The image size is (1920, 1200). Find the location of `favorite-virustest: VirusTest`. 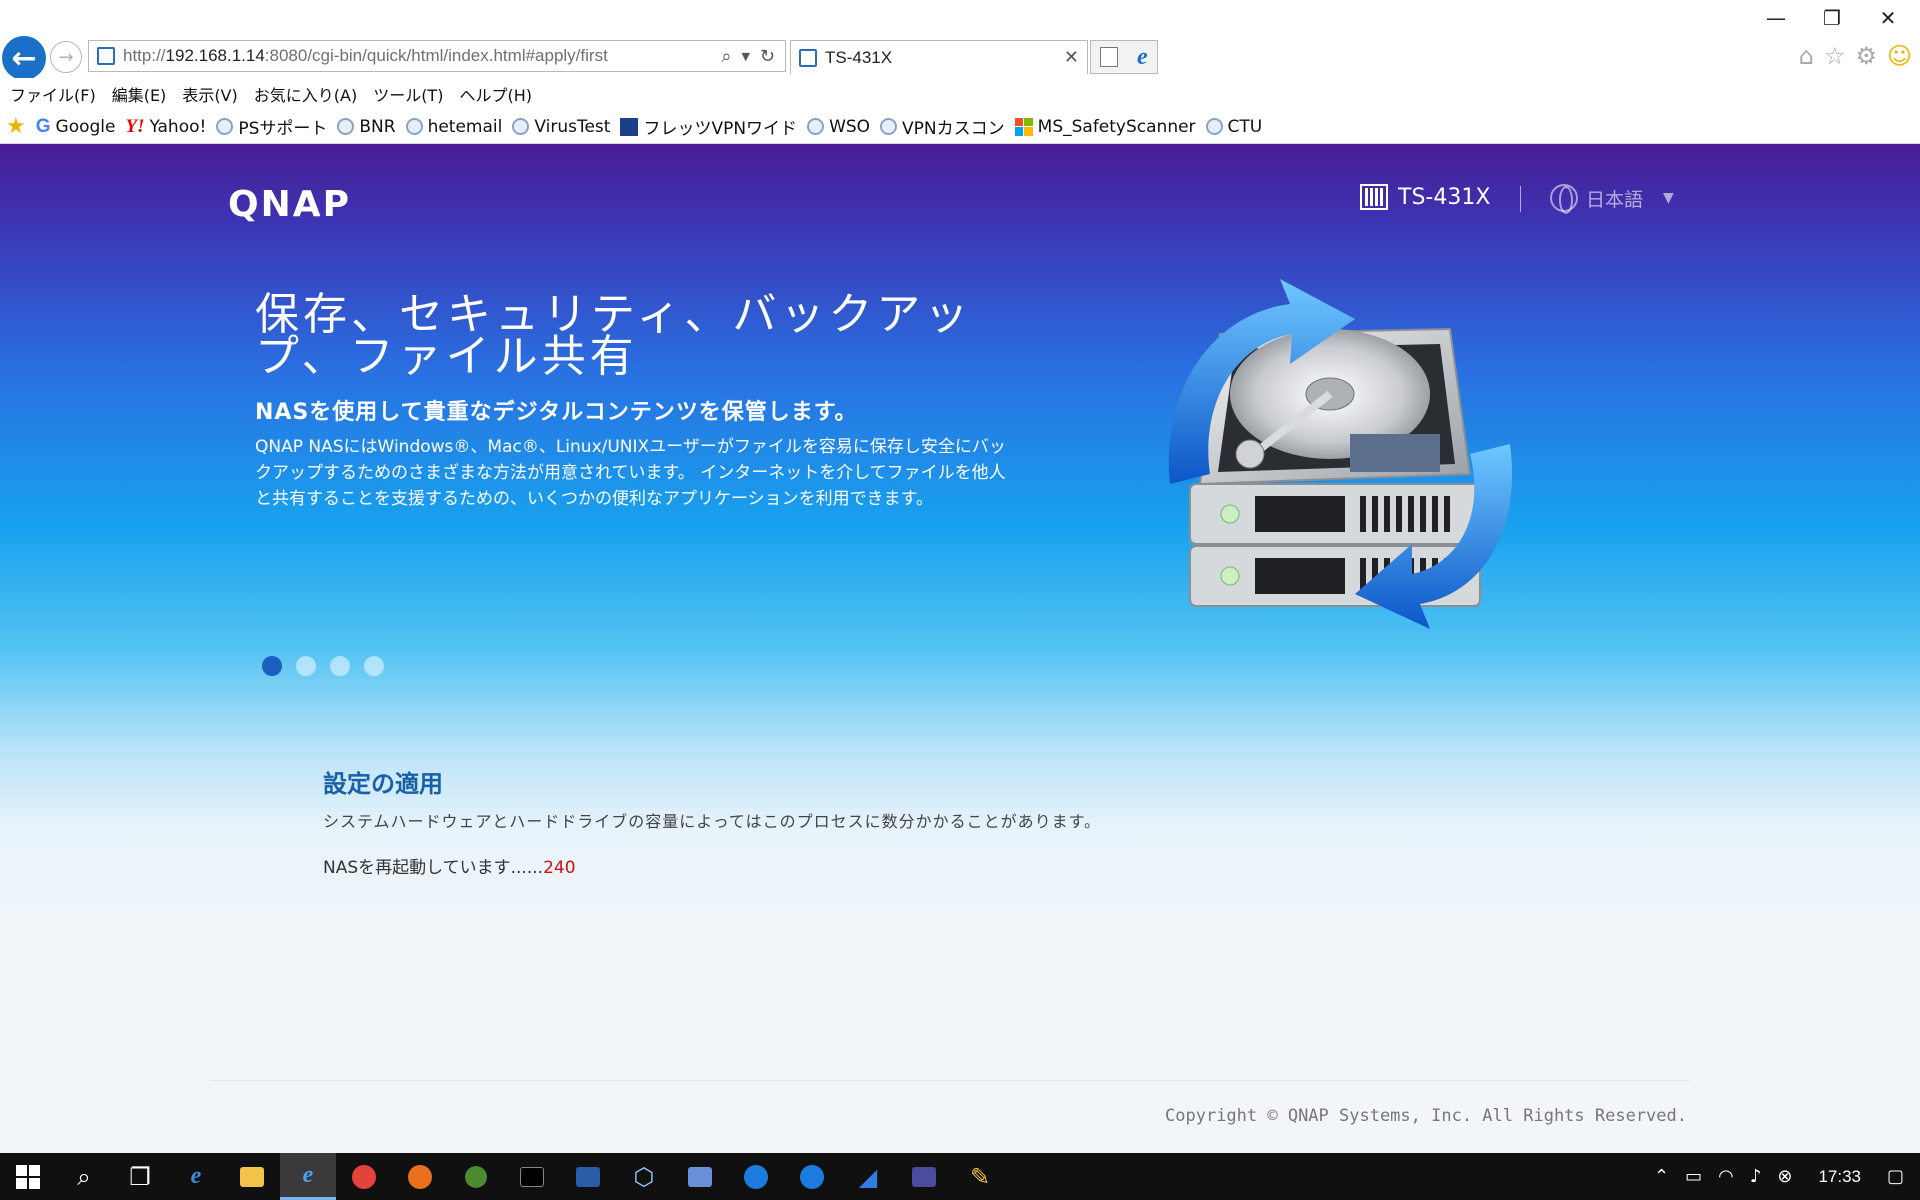

favorite-virustest: VirusTest is located at coordinates (561, 127).